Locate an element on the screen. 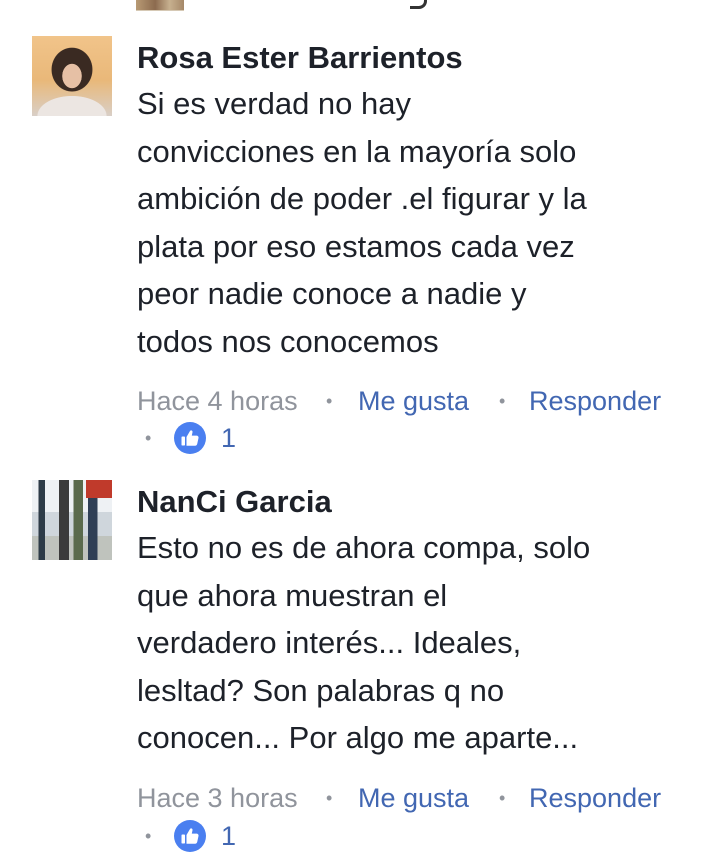 Image resolution: width=720 pixels, height=863 pixels. comment-author: Rosa Ester Barrientos is located at coordinates (417, 58).